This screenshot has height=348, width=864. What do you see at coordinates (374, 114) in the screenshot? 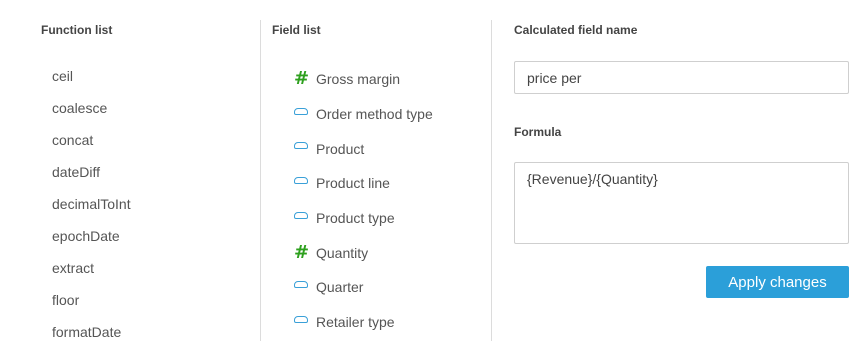
I see `field-item-label: Order method type` at bounding box center [374, 114].